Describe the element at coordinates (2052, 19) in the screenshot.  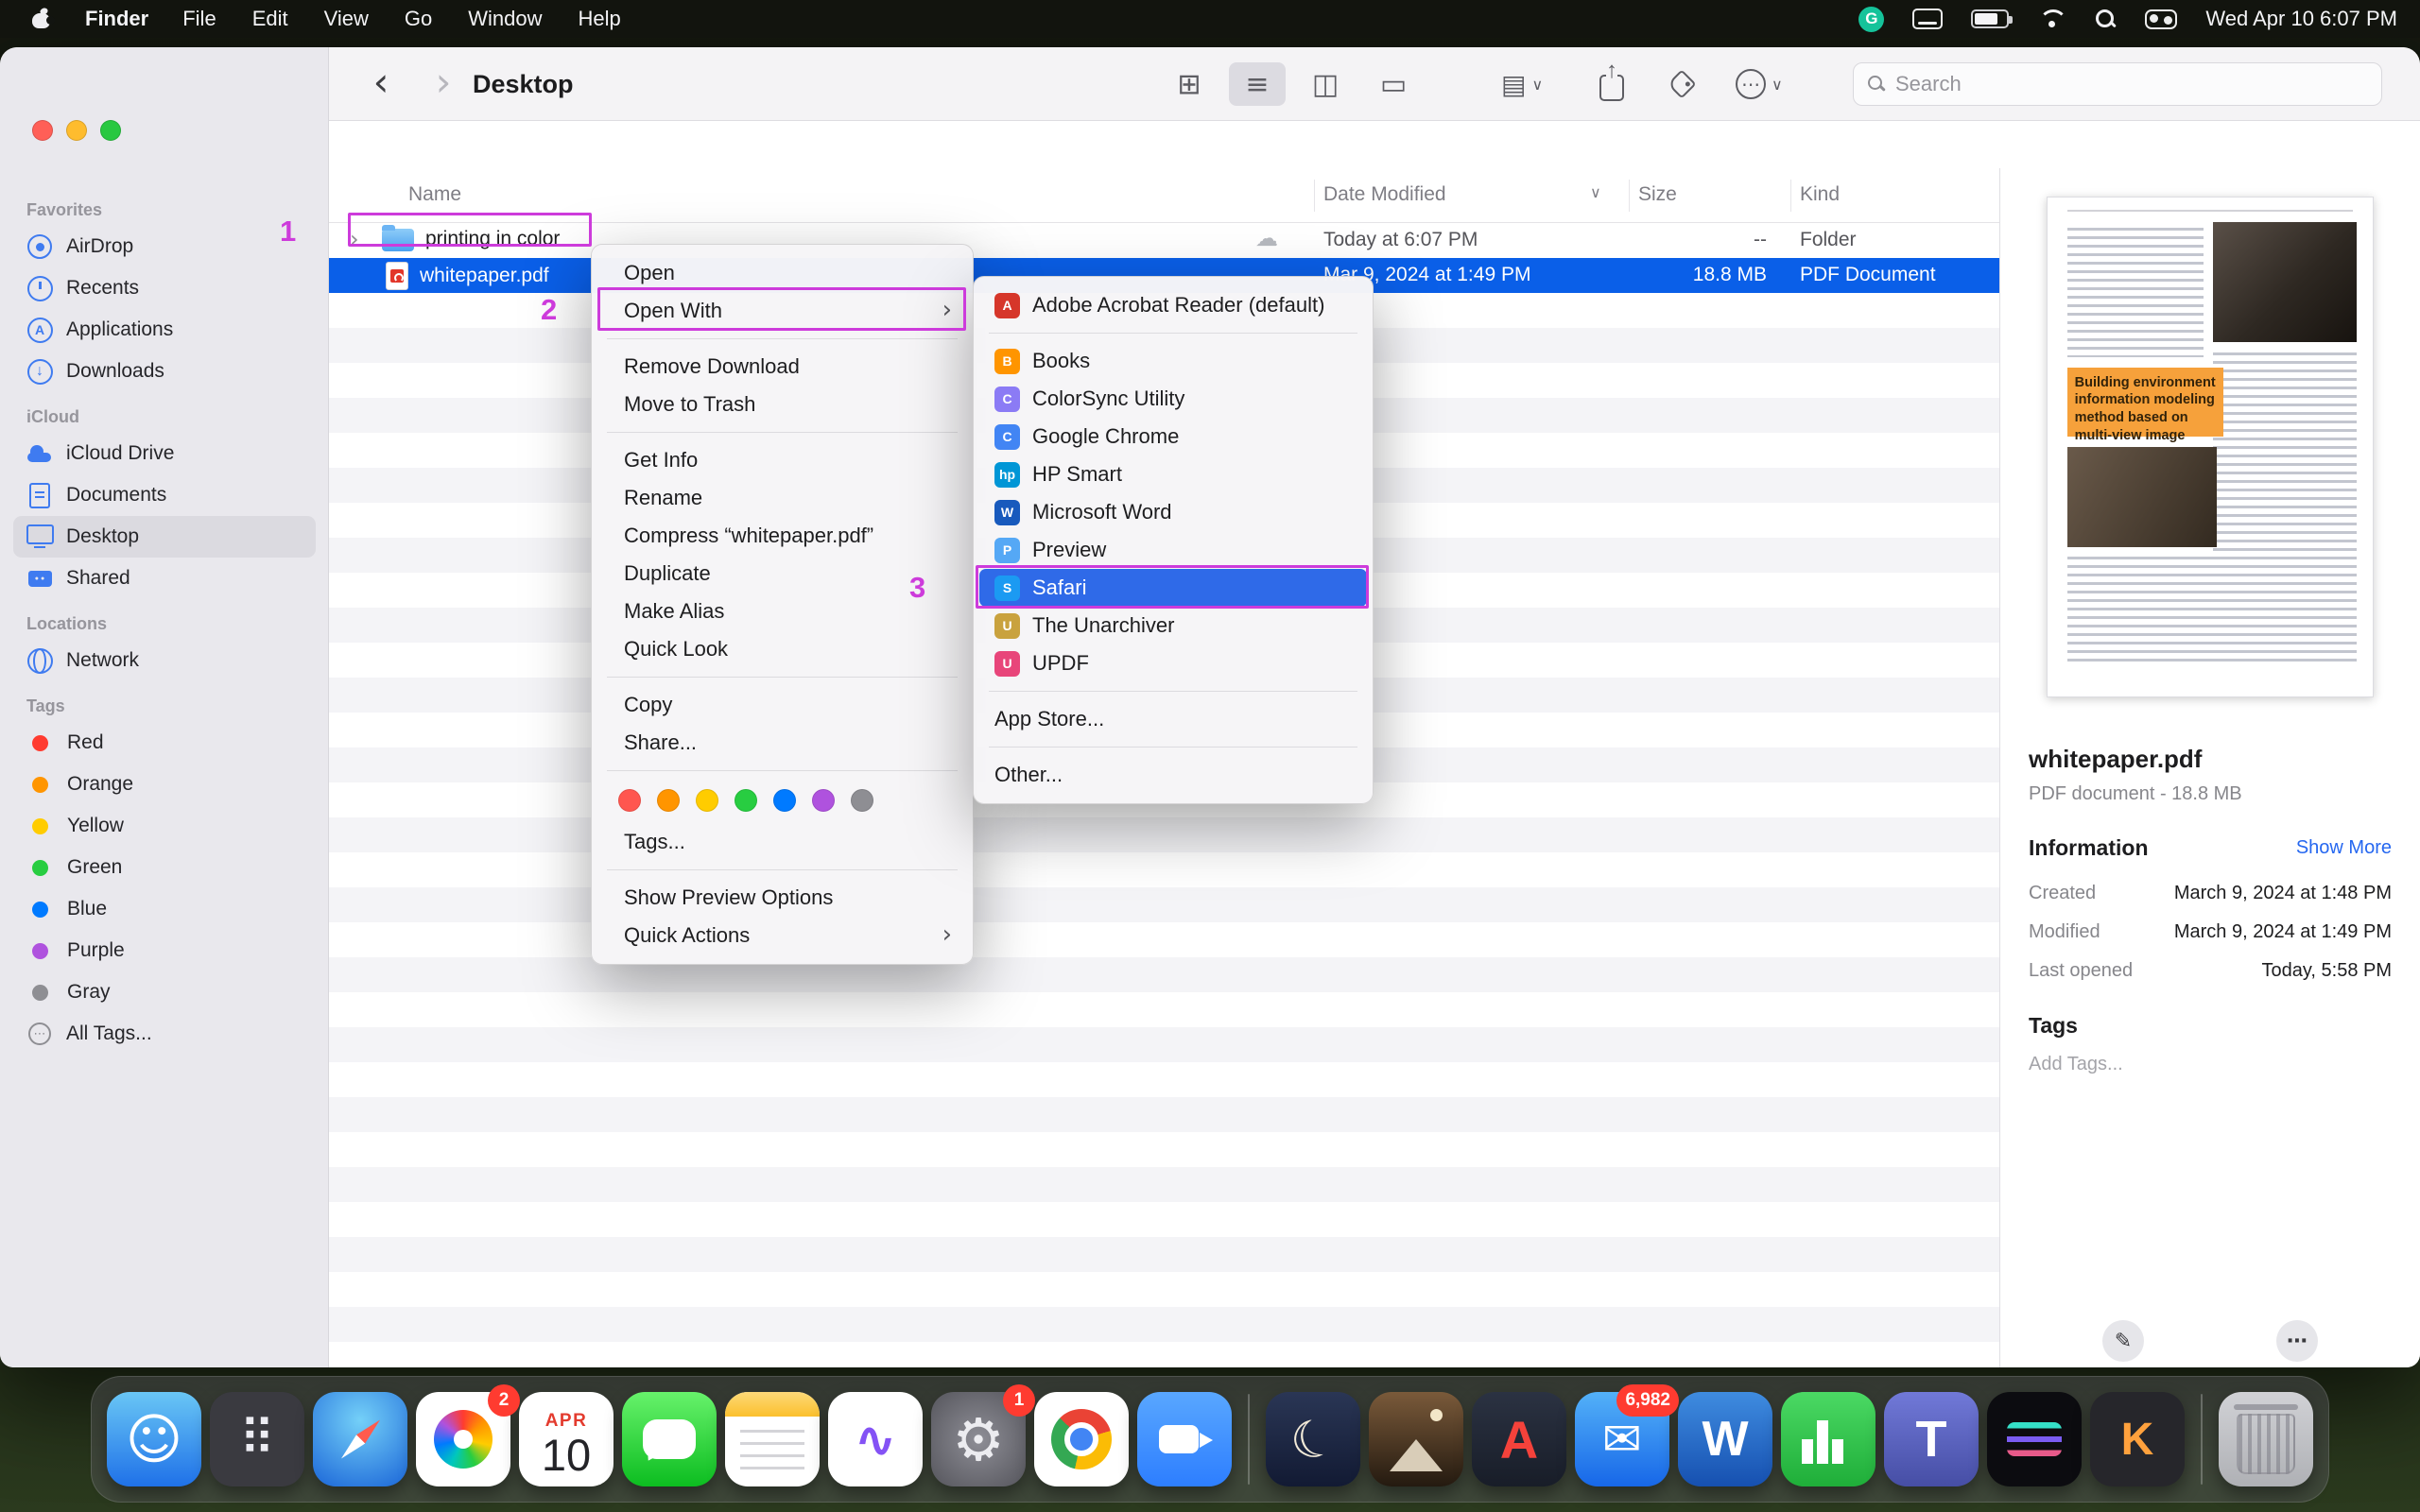
I see `wifi-icon` at that location.